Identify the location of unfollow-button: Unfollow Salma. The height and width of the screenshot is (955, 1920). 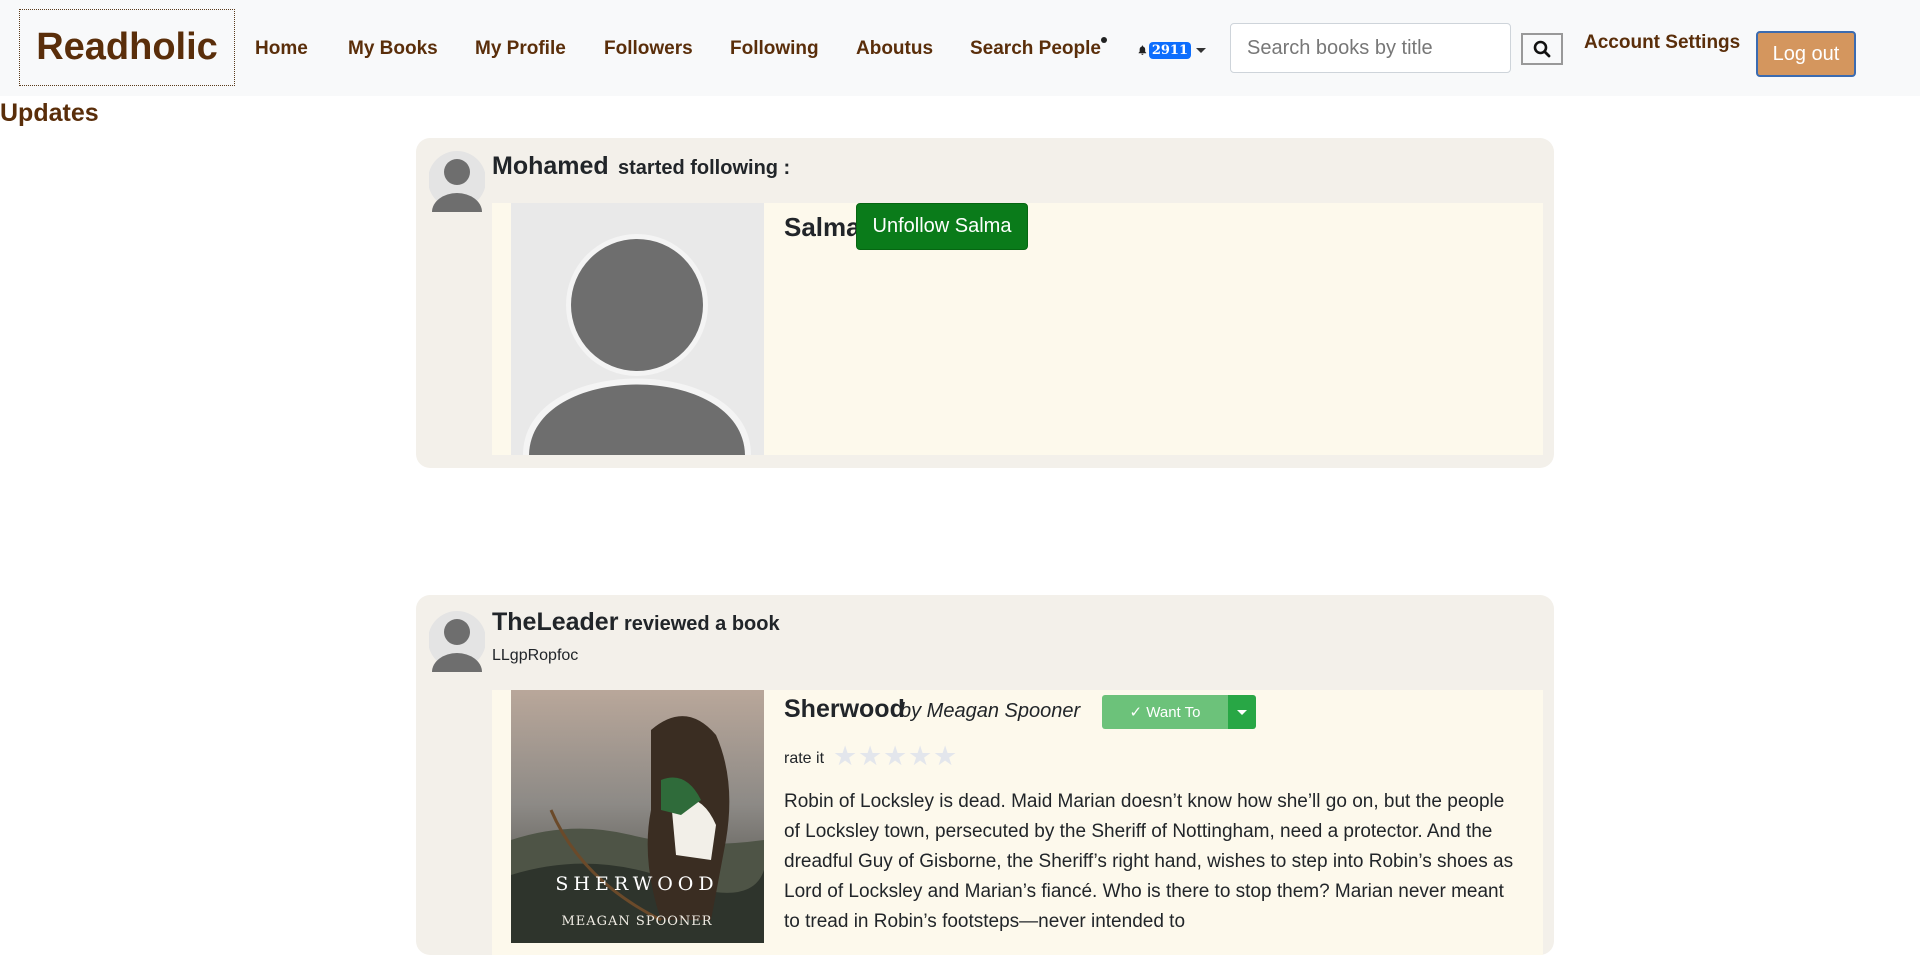
(942, 226).